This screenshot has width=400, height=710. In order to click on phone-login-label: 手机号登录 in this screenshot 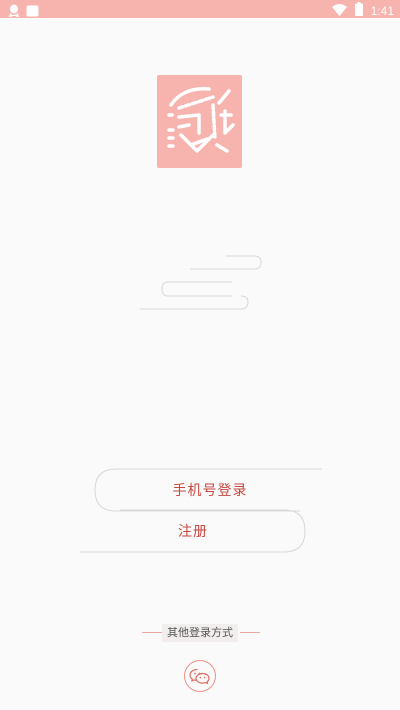, I will do `click(210, 491)`.